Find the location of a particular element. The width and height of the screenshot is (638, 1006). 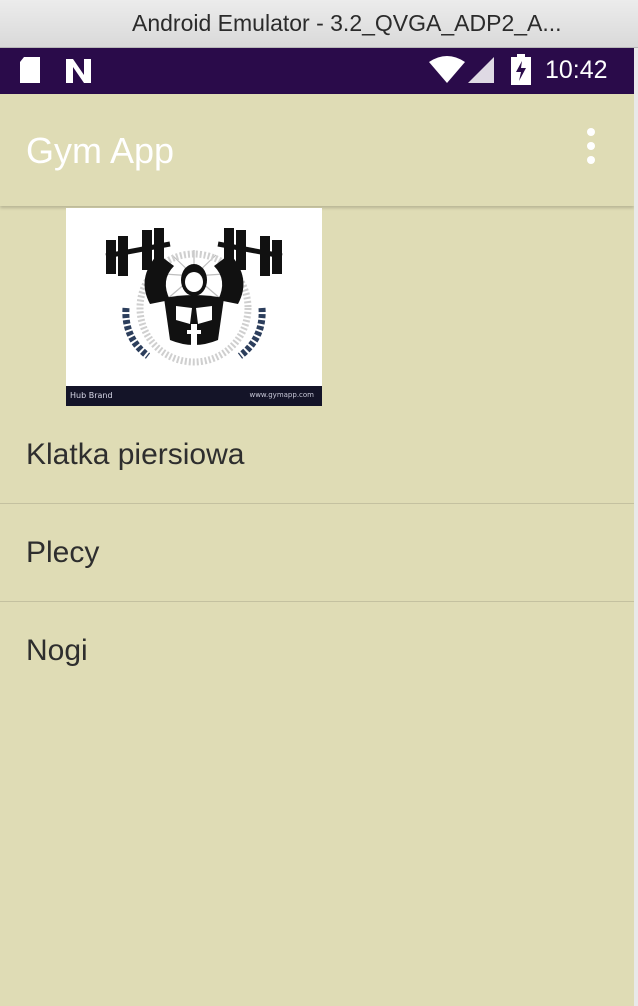

battery-charging-icon is located at coordinates (521, 69).